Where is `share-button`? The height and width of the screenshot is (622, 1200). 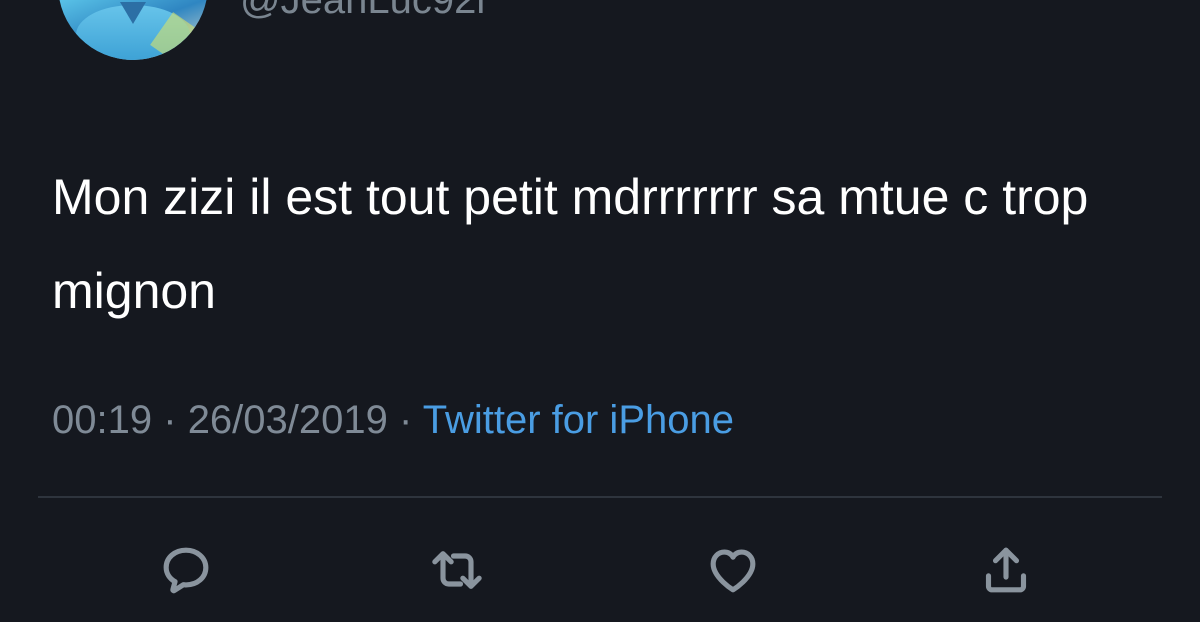
share-button is located at coordinates (1006, 570).